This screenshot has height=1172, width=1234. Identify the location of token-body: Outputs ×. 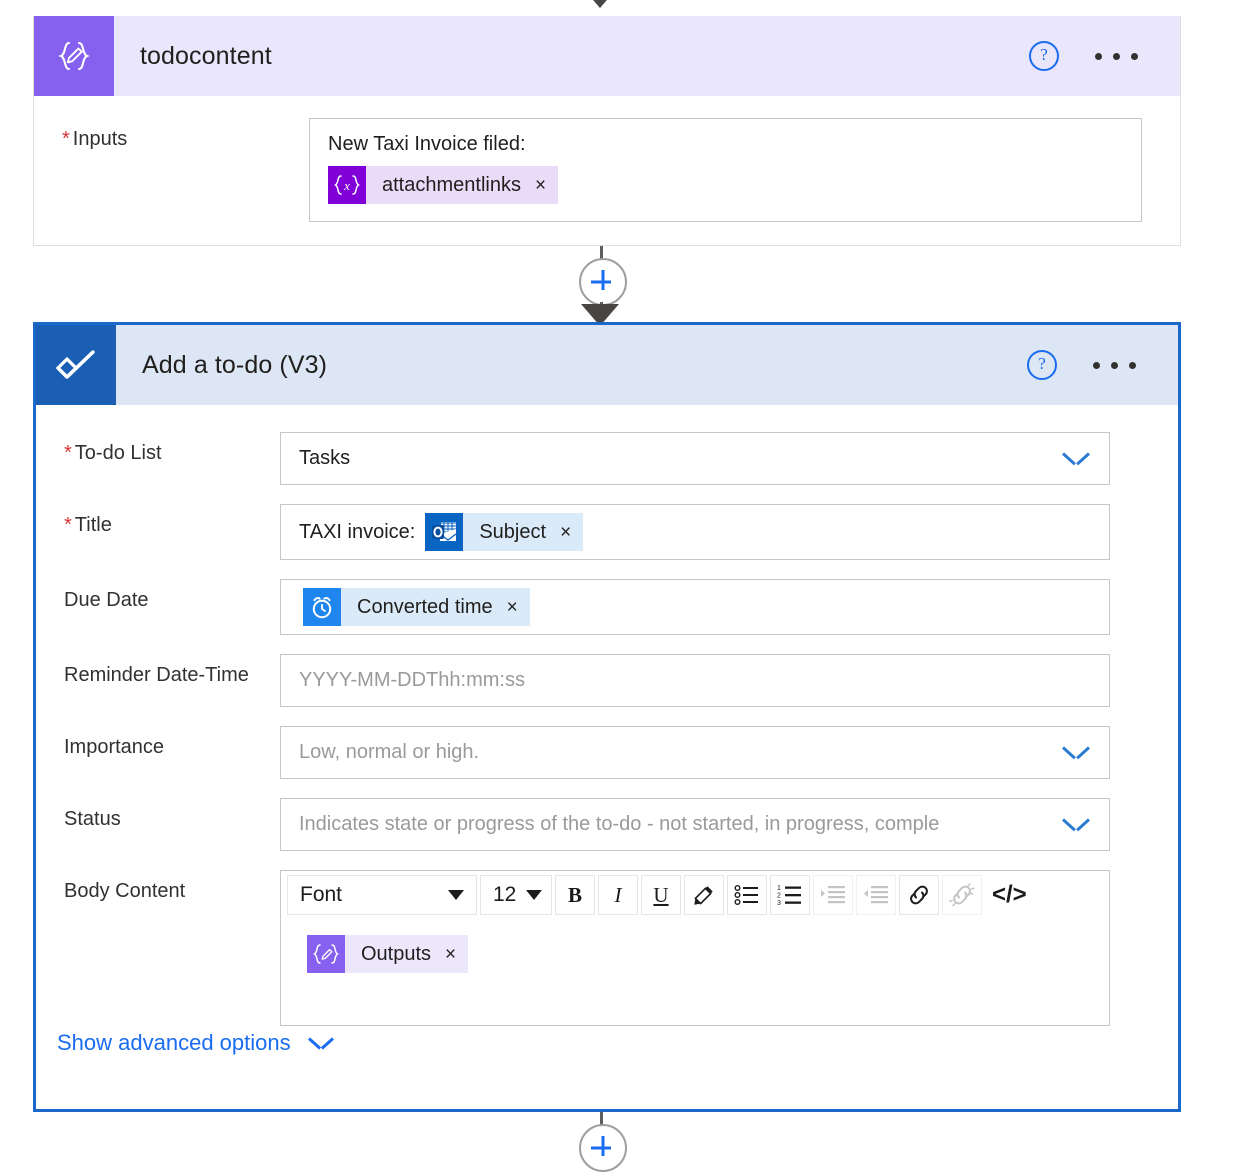
(407, 954).